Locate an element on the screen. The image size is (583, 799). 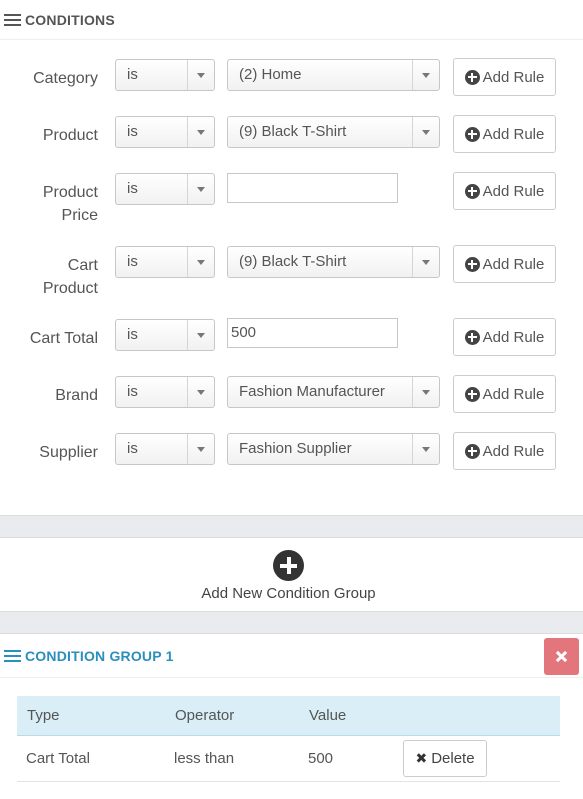
rule-label: Cart Total is located at coordinates (63, 338).